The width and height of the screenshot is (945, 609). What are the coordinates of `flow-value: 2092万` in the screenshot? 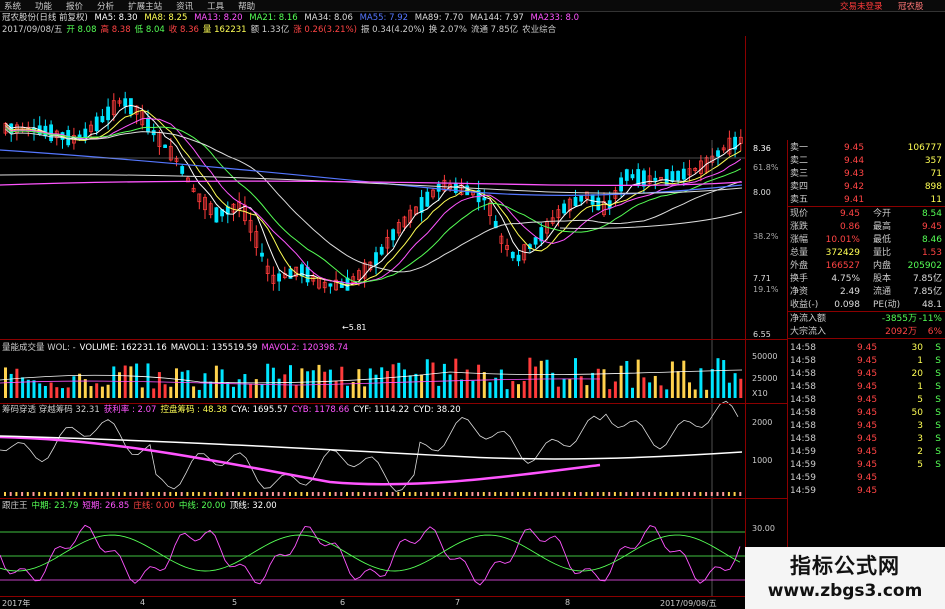 It's located at (901, 332).